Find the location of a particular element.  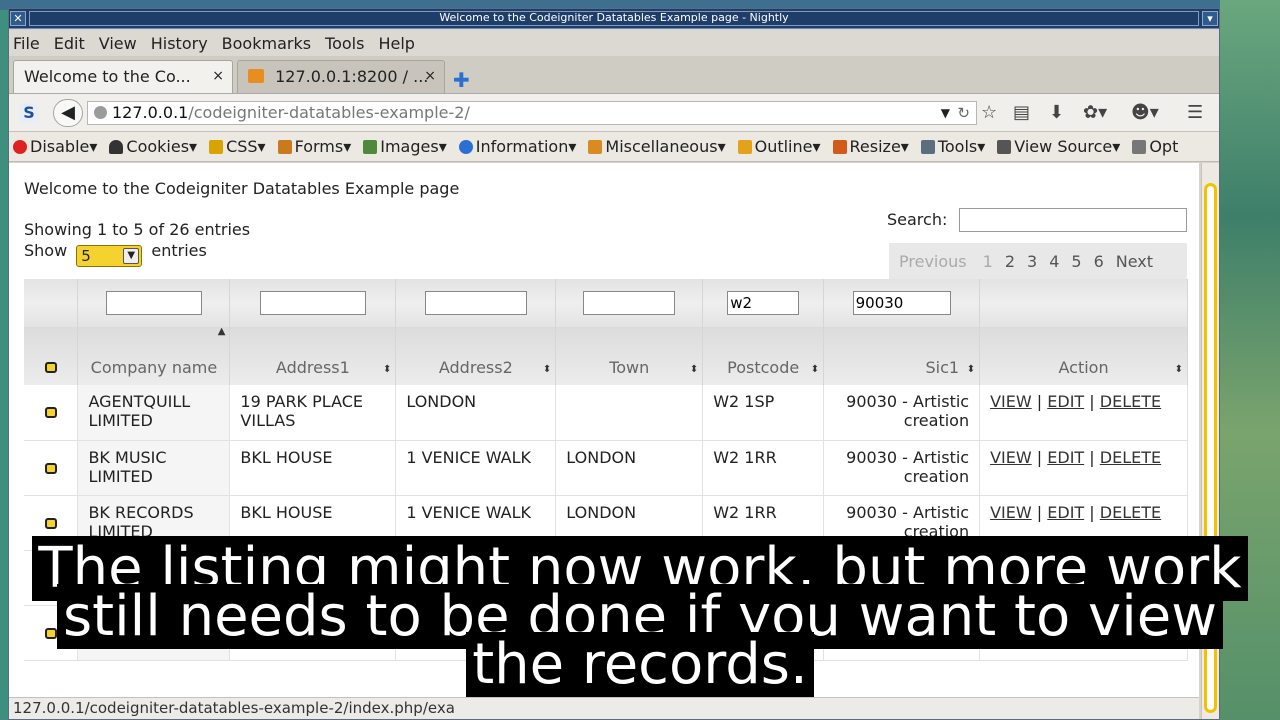

sic1-filter-input is located at coordinates (901, 303).